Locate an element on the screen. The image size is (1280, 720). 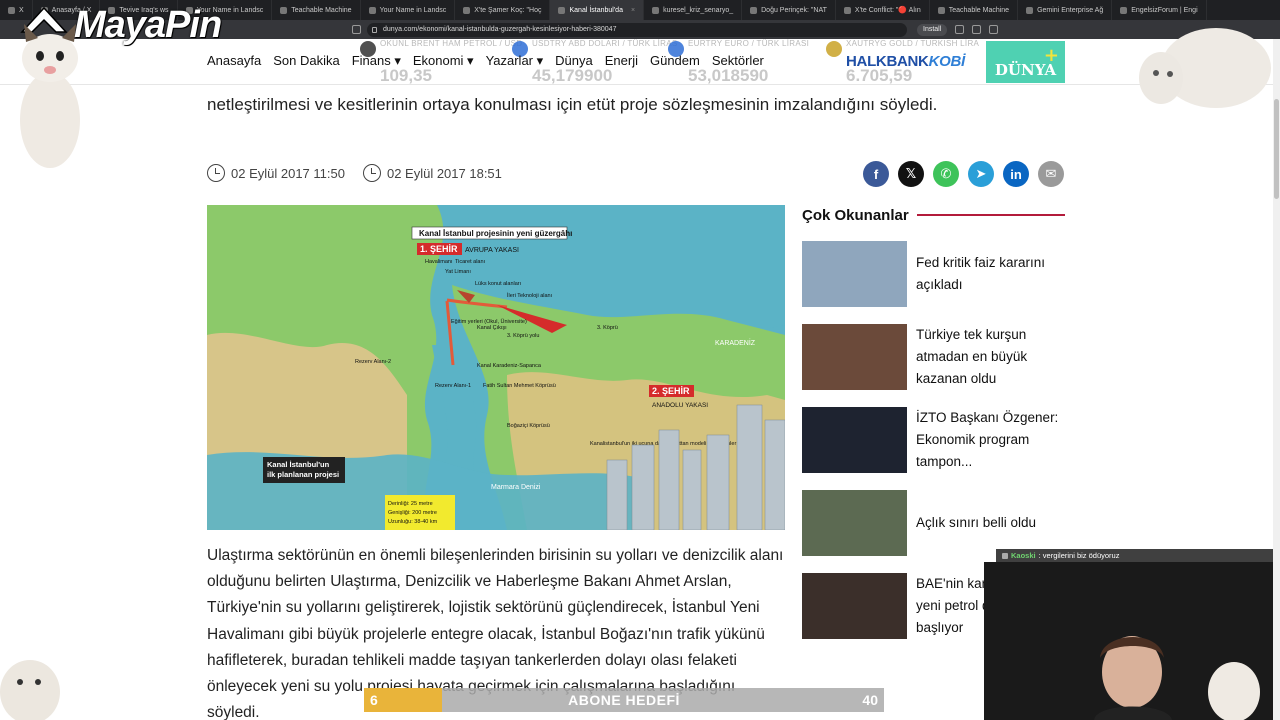
nav-item-sektörler: Sektörler is located at coordinates (738, 61).